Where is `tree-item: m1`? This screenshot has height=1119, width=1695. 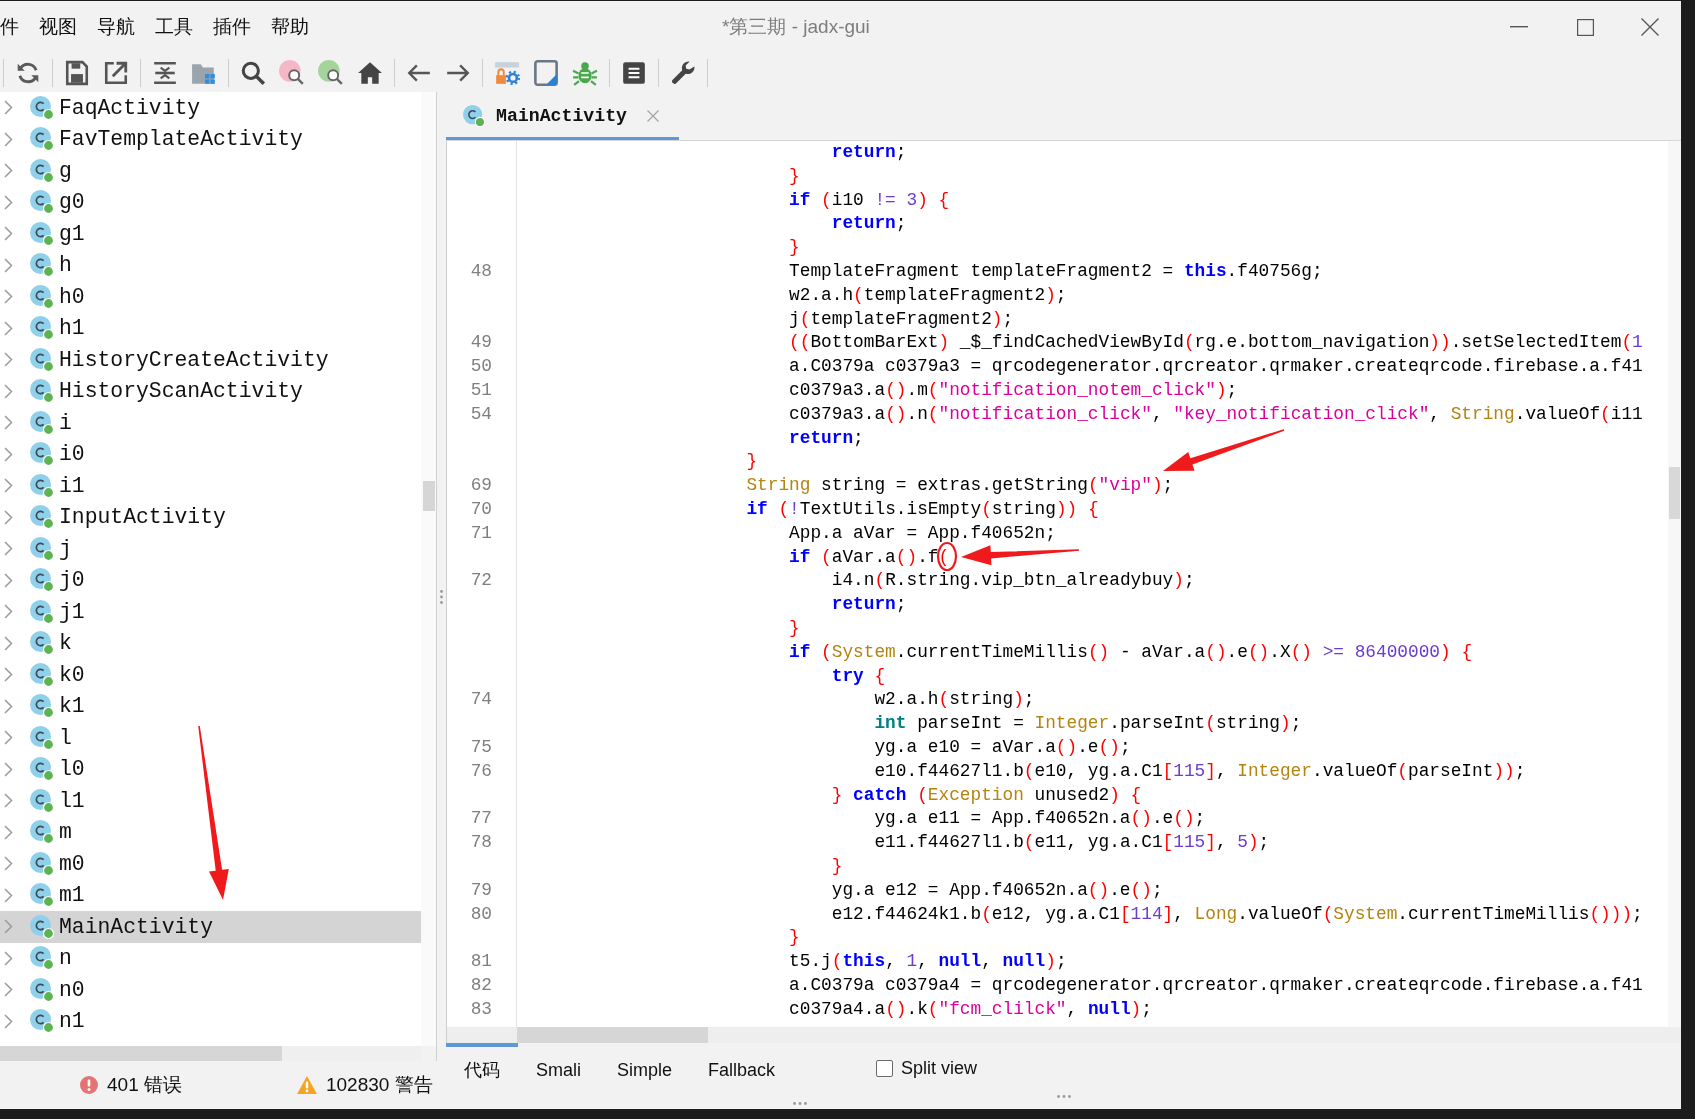 tree-item: m1 is located at coordinates (210, 895).